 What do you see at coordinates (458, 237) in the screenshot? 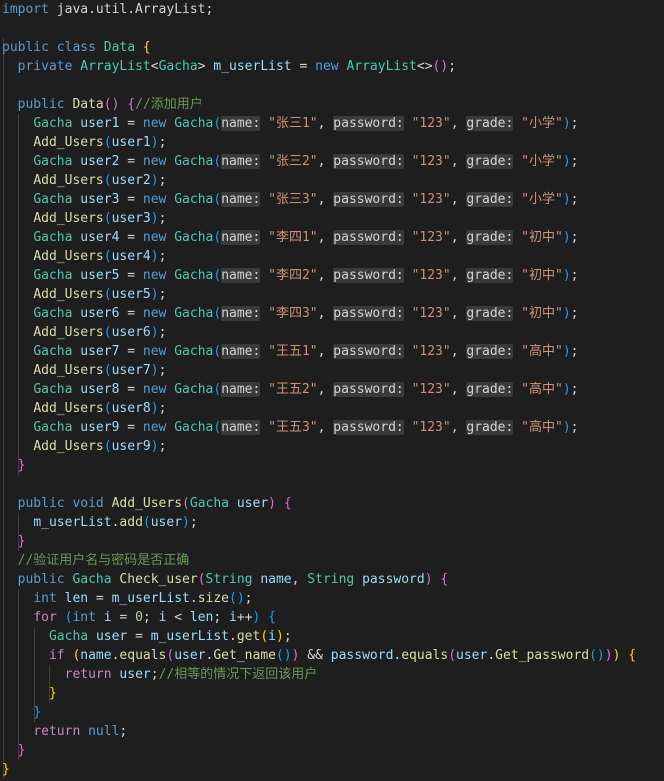
I see `code-token: ,` at bounding box center [458, 237].